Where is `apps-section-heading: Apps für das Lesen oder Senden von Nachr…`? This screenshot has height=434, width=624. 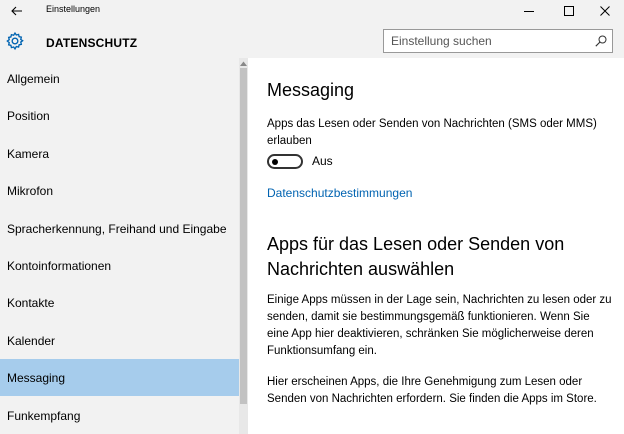
apps-section-heading: Apps für das Lesen oder Senden von Nachr… is located at coordinates (416, 256).